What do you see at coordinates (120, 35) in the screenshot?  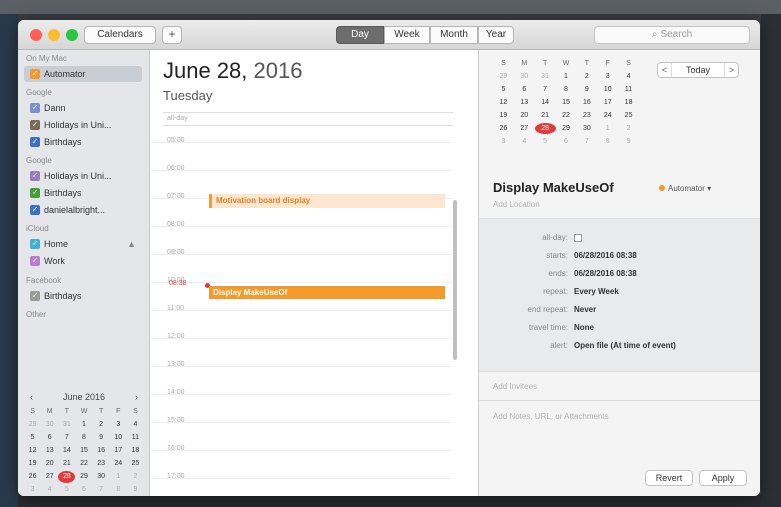 I see `calendars-button: Calendars` at bounding box center [120, 35].